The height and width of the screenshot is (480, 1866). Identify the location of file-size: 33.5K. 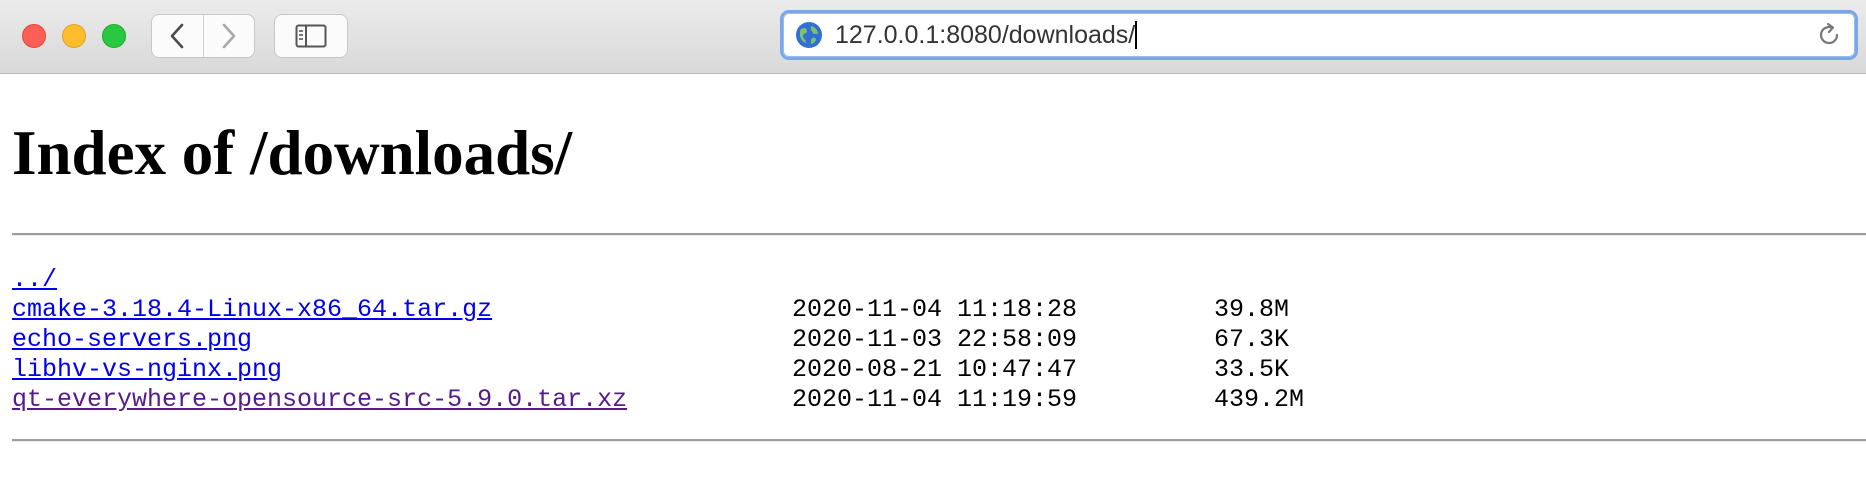
(1252, 369).